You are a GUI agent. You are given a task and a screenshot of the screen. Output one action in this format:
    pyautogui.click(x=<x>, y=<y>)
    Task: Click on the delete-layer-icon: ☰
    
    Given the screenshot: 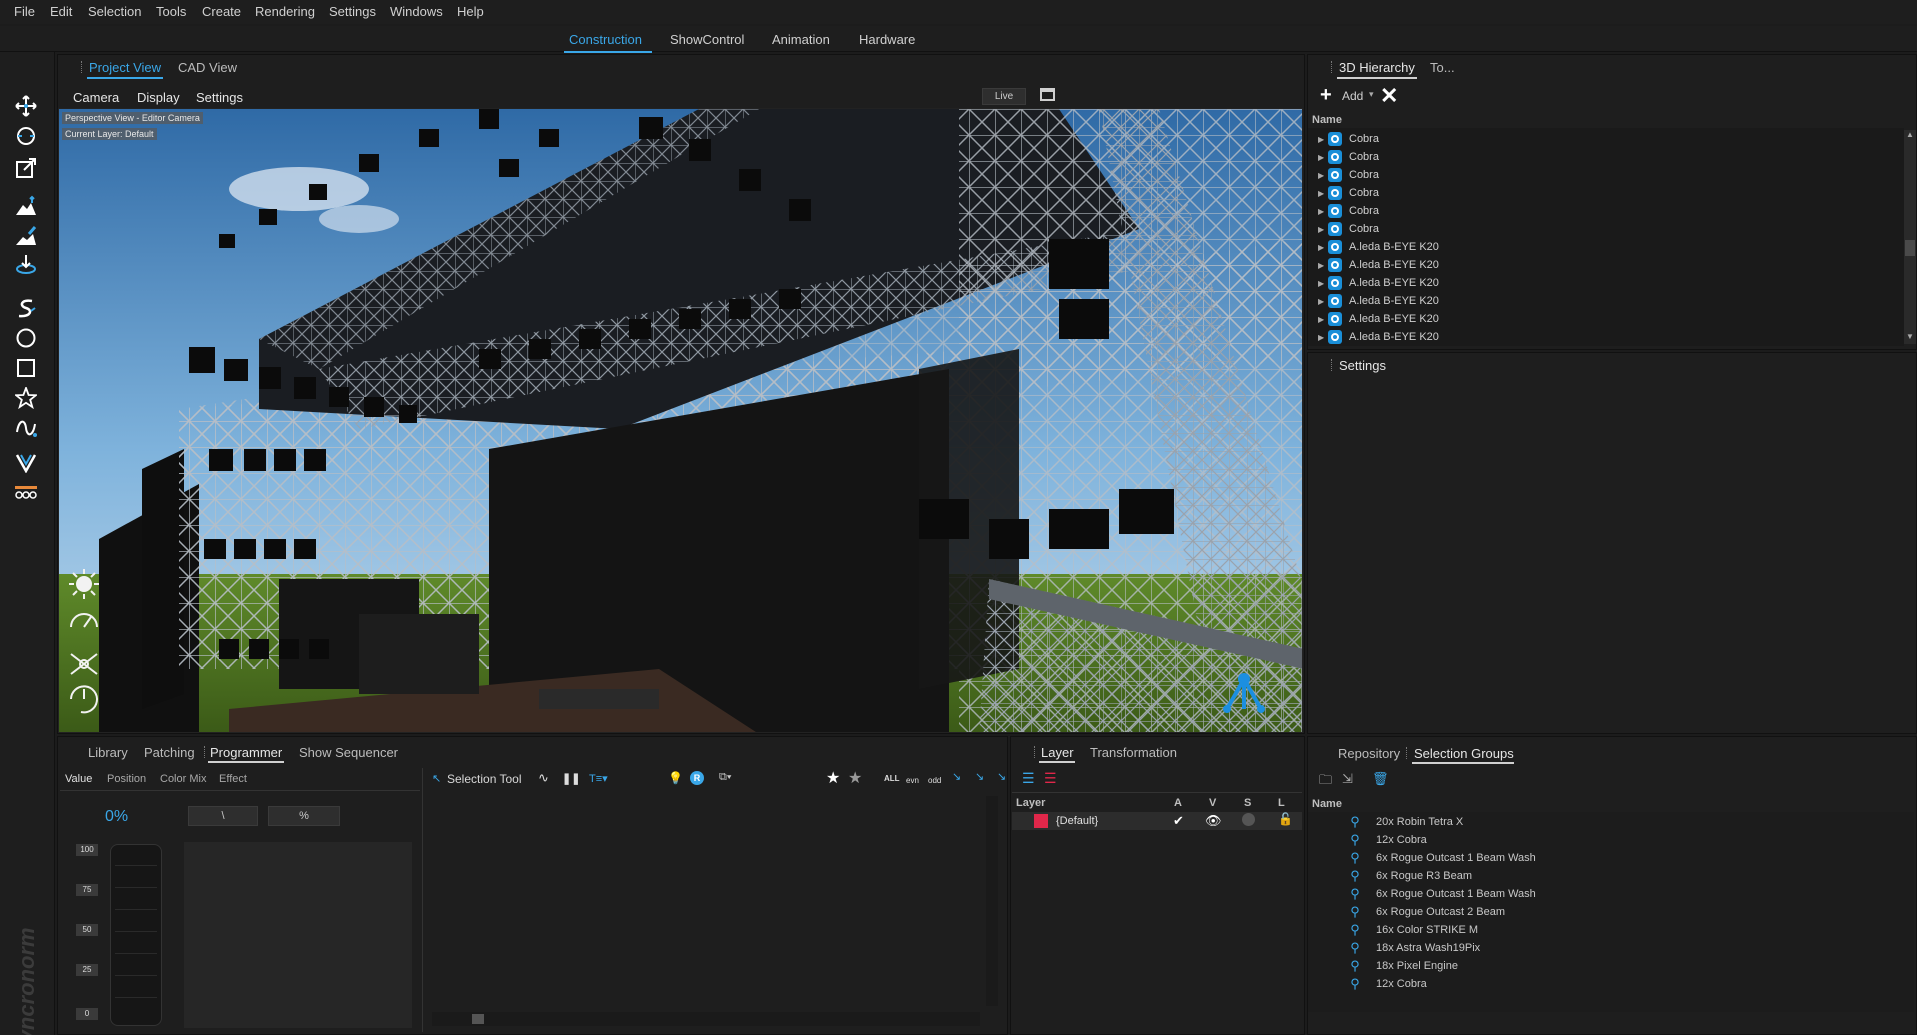 What is the action you would take?
    pyautogui.click(x=1050, y=778)
    